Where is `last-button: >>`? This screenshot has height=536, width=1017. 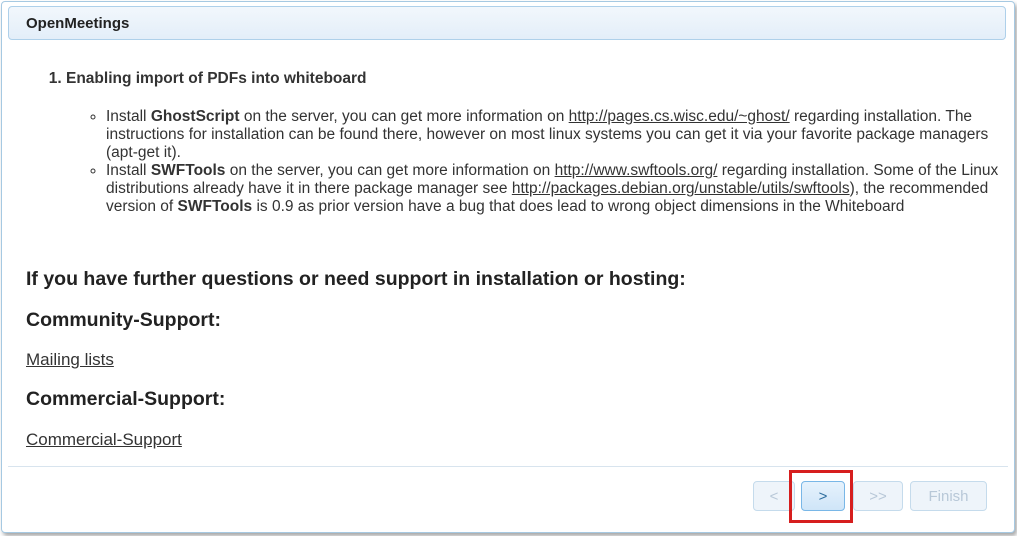
last-button: >> is located at coordinates (878, 496).